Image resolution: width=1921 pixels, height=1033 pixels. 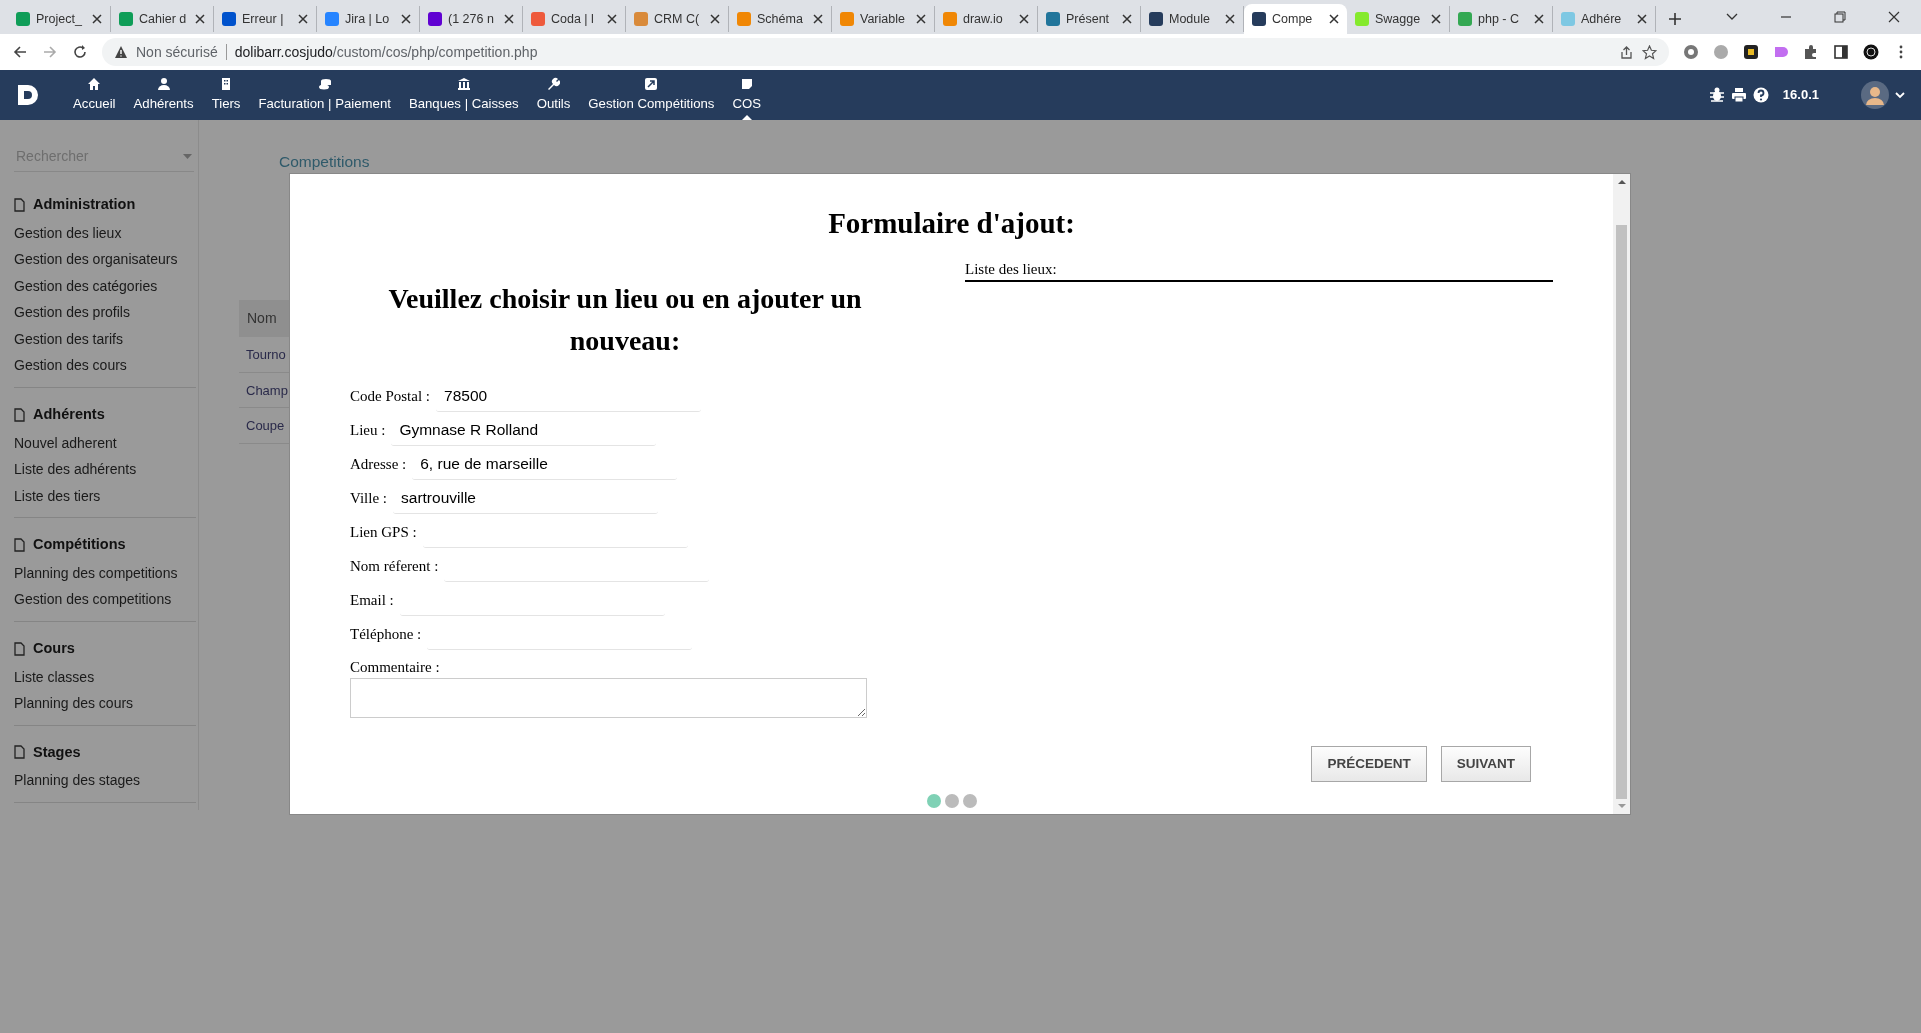 What do you see at coordinates (105, 676) in the screenshot?
I see `sidebar-link: Liste classes` at bounding box center [105, 676].